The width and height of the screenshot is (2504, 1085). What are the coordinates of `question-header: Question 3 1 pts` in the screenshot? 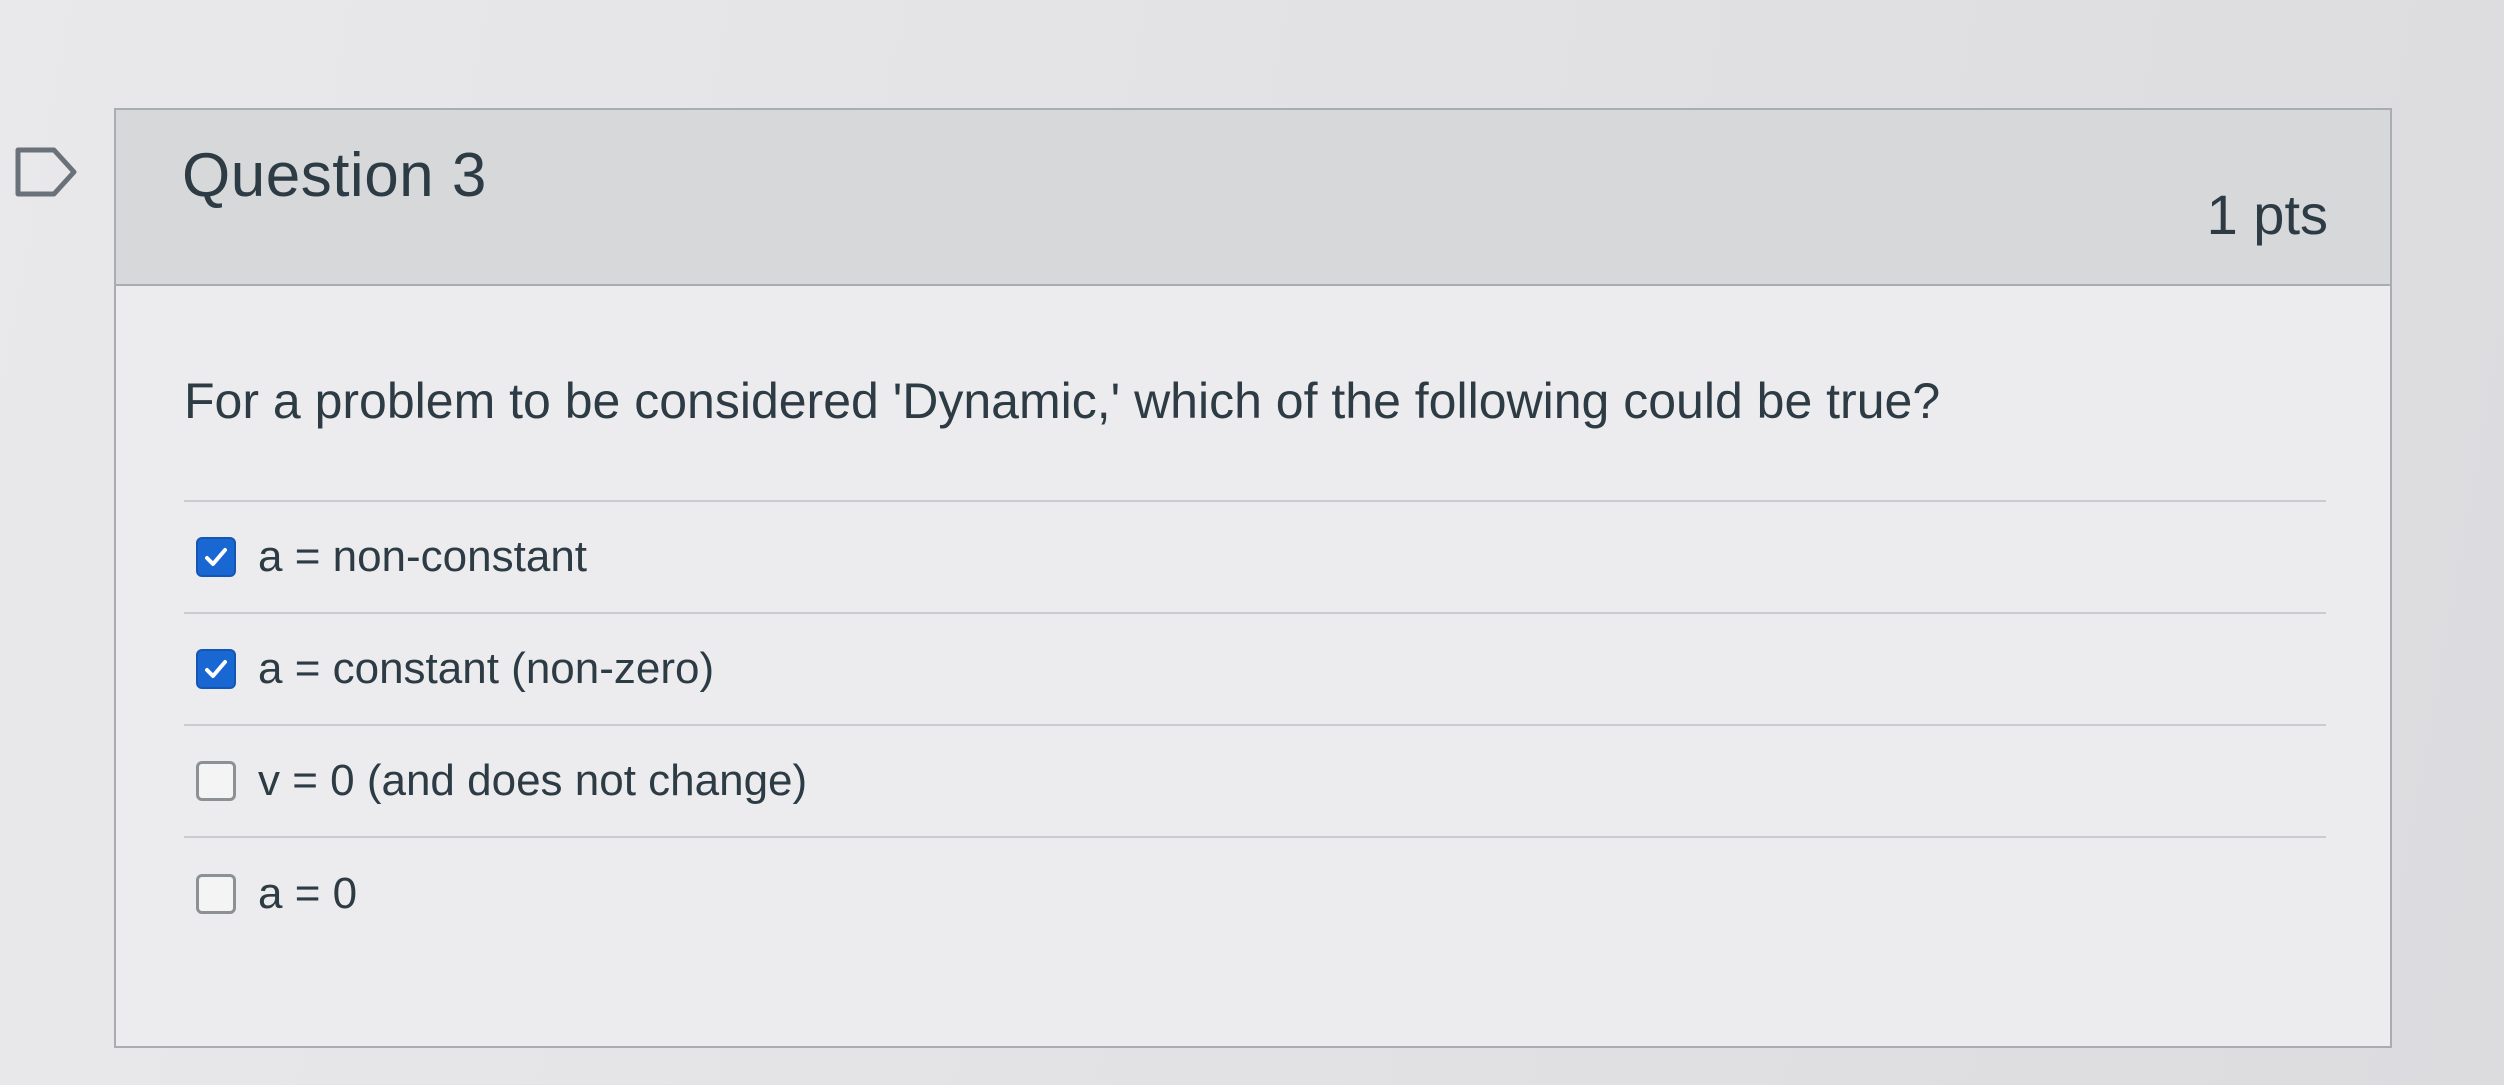 It's located at (1253, 198).